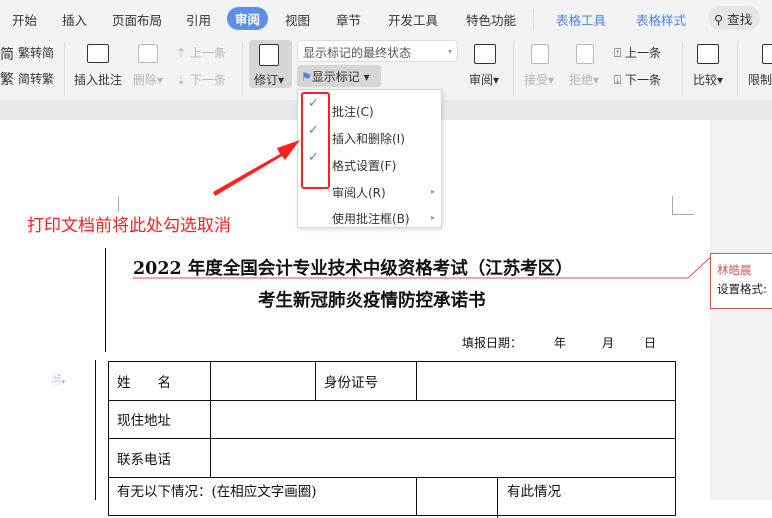 The height and width of the screenshot is (518, 772). Describe the element at coordinates (708, 54) in the screenshot. I see `compare-icon` at that location.